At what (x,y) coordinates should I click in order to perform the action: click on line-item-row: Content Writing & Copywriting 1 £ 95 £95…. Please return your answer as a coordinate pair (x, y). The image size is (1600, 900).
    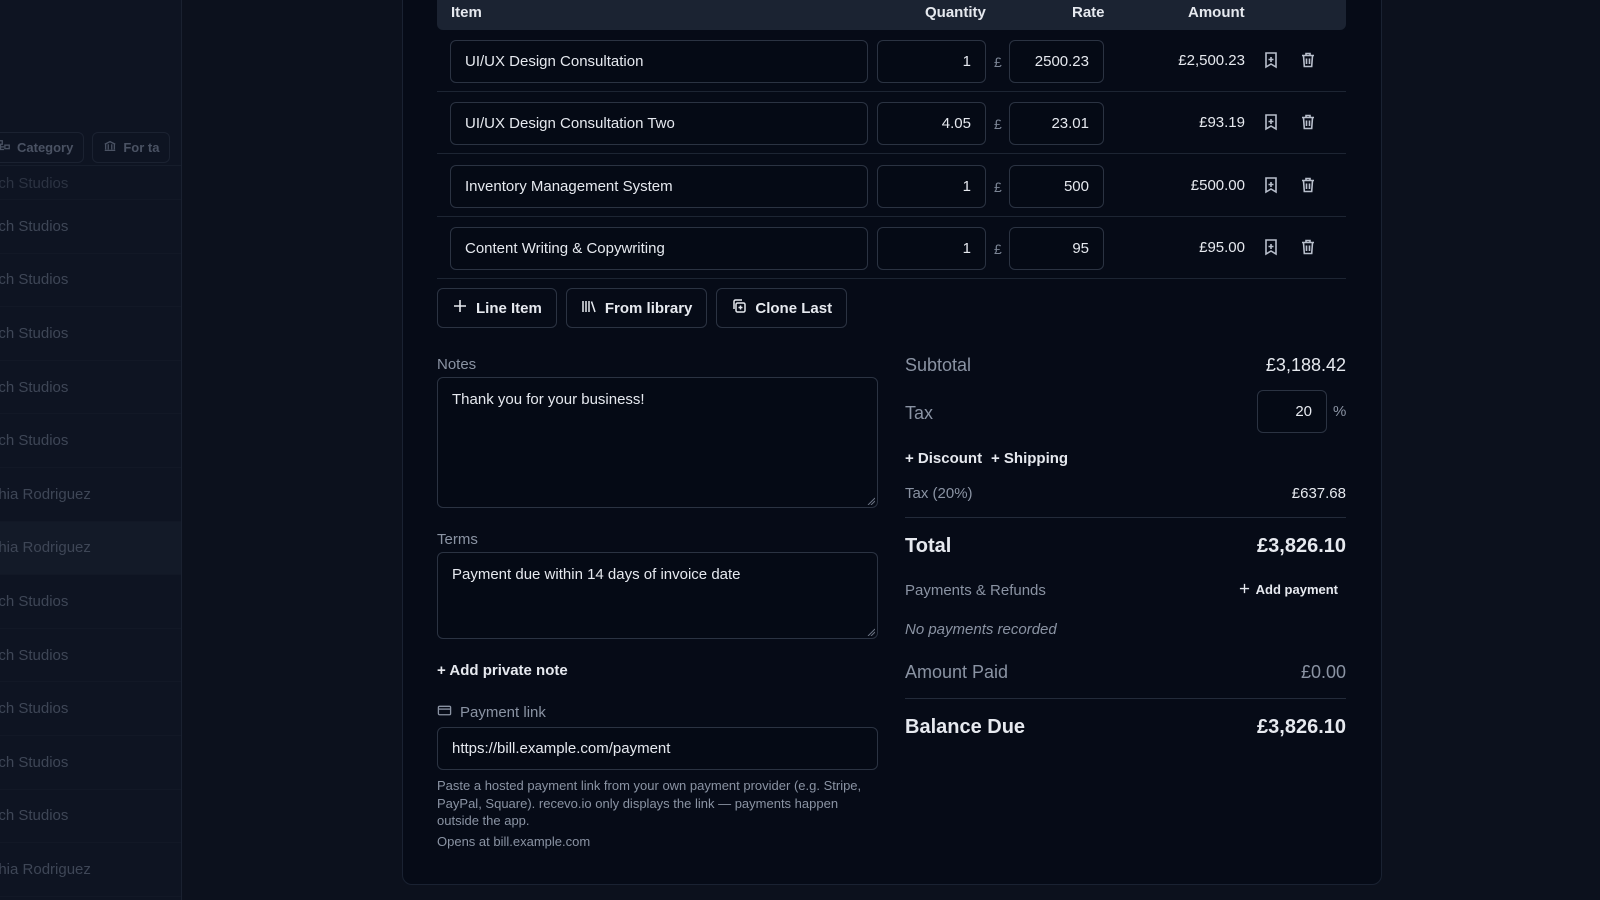
    Looking at the image, I should click on (891, 248).